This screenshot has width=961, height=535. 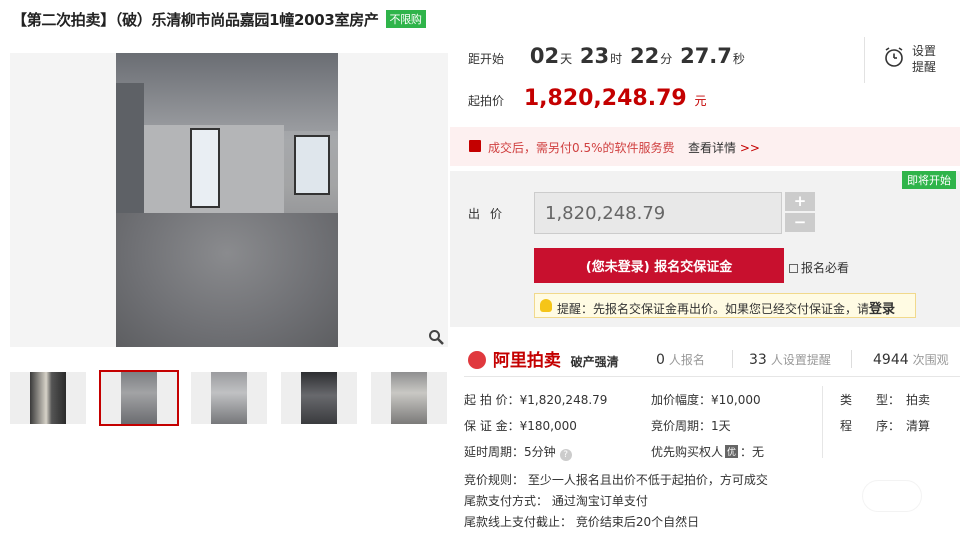 I want to click on divider, so click(x=864, y=60).